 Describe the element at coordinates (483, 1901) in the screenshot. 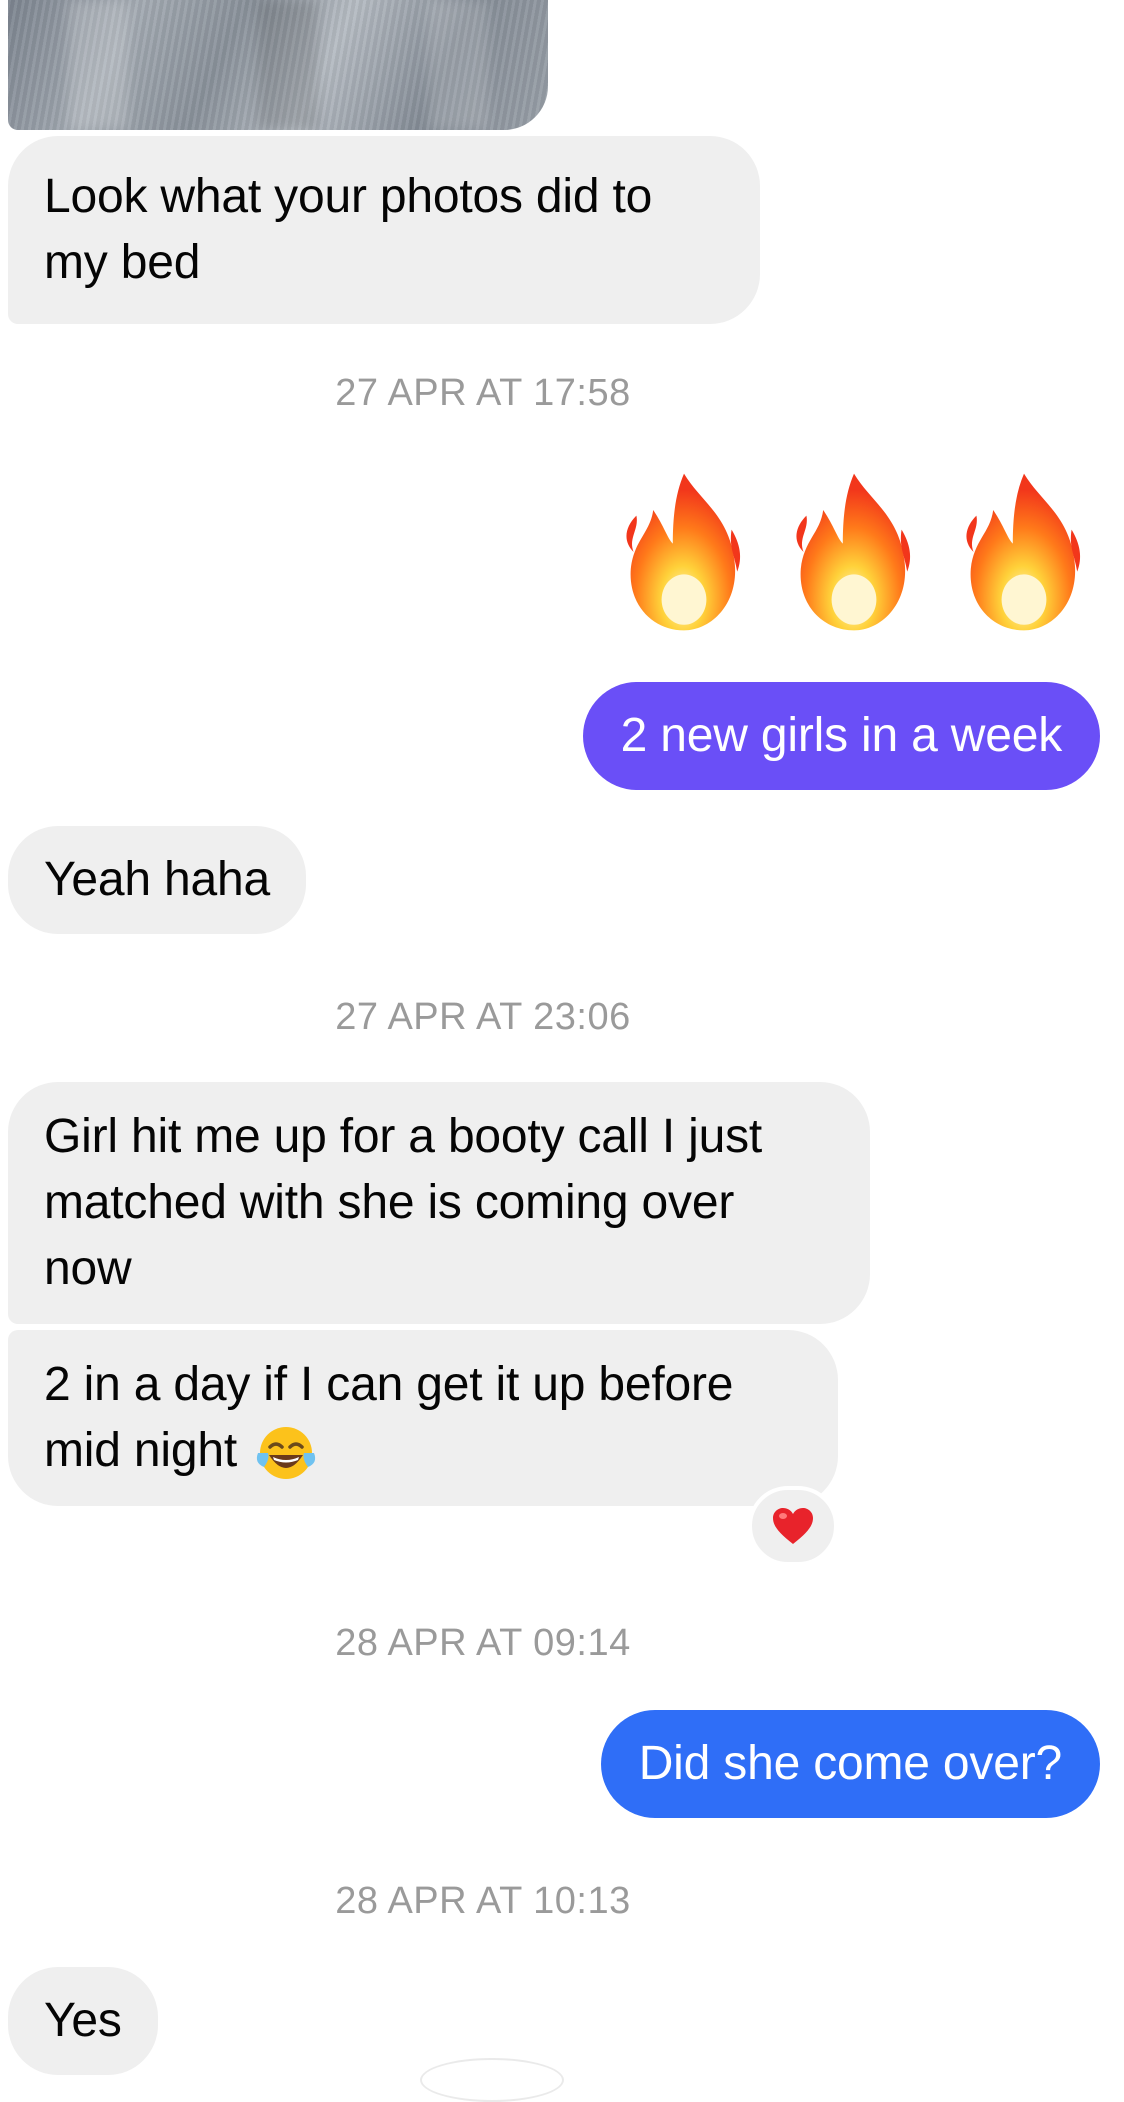

I see `timestamp: 28 APR AT 10:13` at that location.